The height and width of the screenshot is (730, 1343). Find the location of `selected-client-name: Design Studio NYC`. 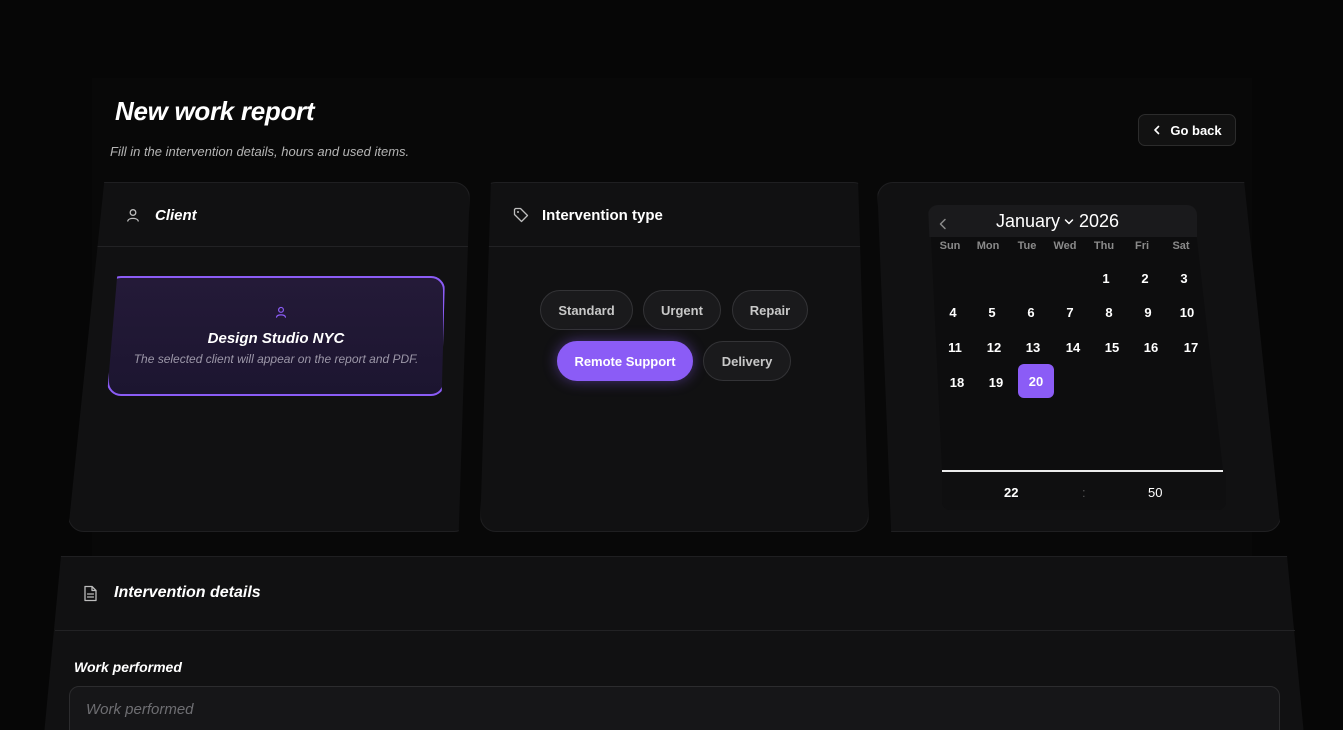

selected-client-name: Design Studio NYC is located at coordinates (276, 338).